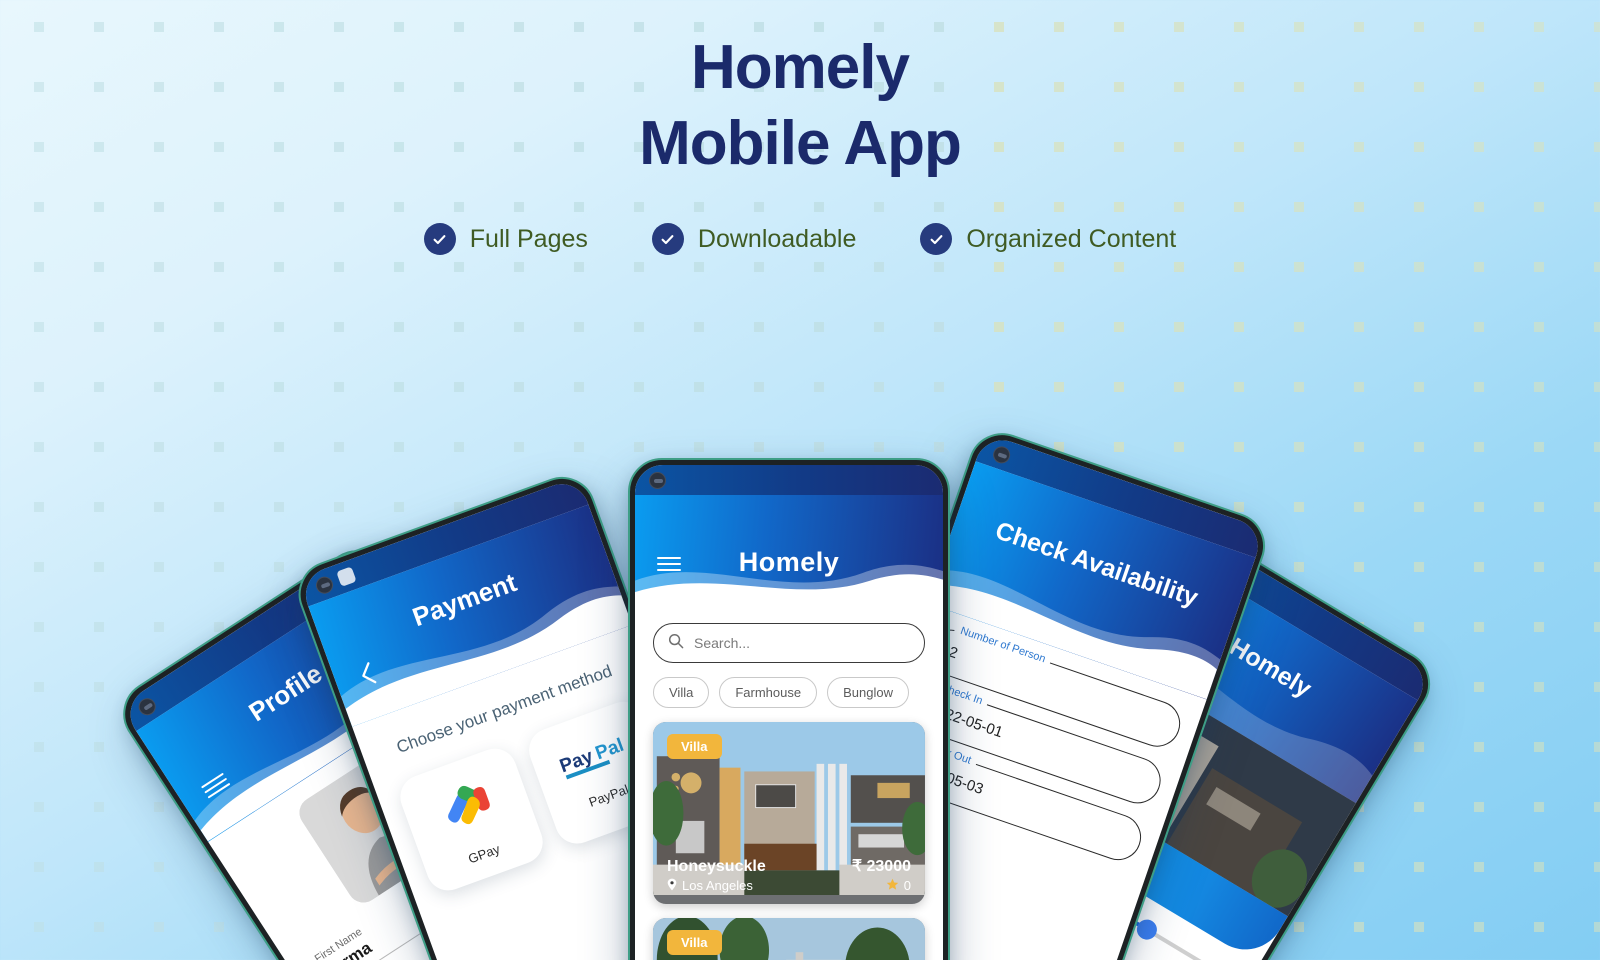 This screenshot has width=1600, height=960. I want to click on feature-label: Downloadable, so click(777, 238).